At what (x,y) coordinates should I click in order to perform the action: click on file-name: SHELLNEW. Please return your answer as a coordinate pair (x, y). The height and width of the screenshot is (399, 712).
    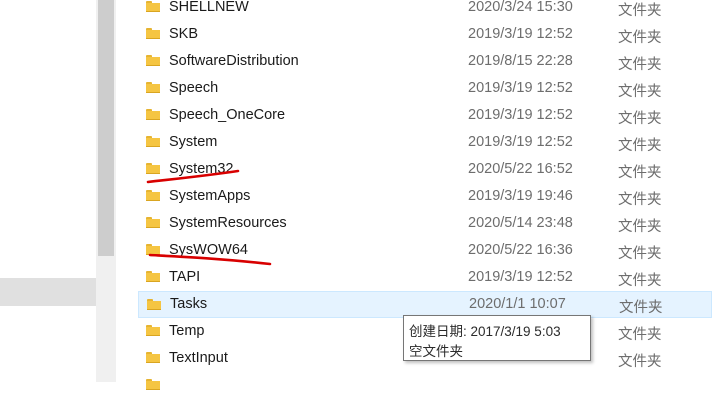
    Looking at the image, I should click on (209, 7).